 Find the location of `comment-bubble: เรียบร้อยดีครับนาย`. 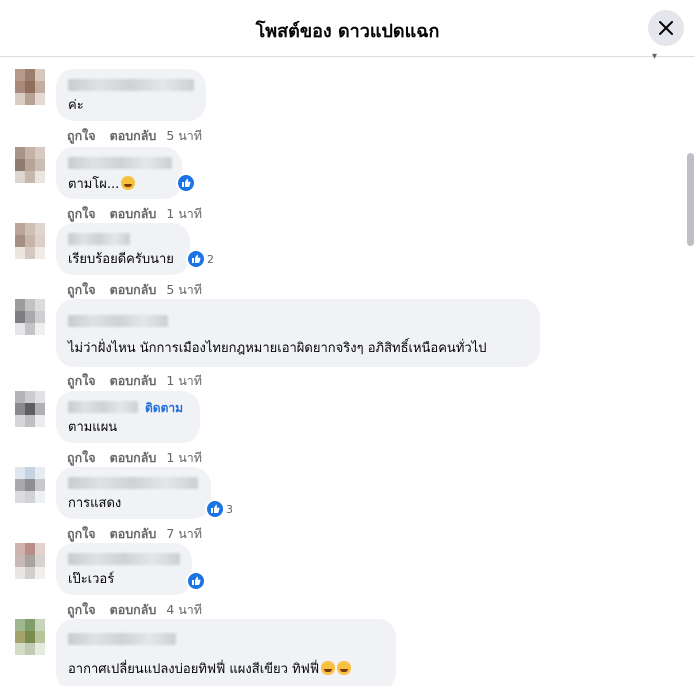

comment-bubble: เรียบร้อยดีครับนาย is located at coordinates (123, 249).